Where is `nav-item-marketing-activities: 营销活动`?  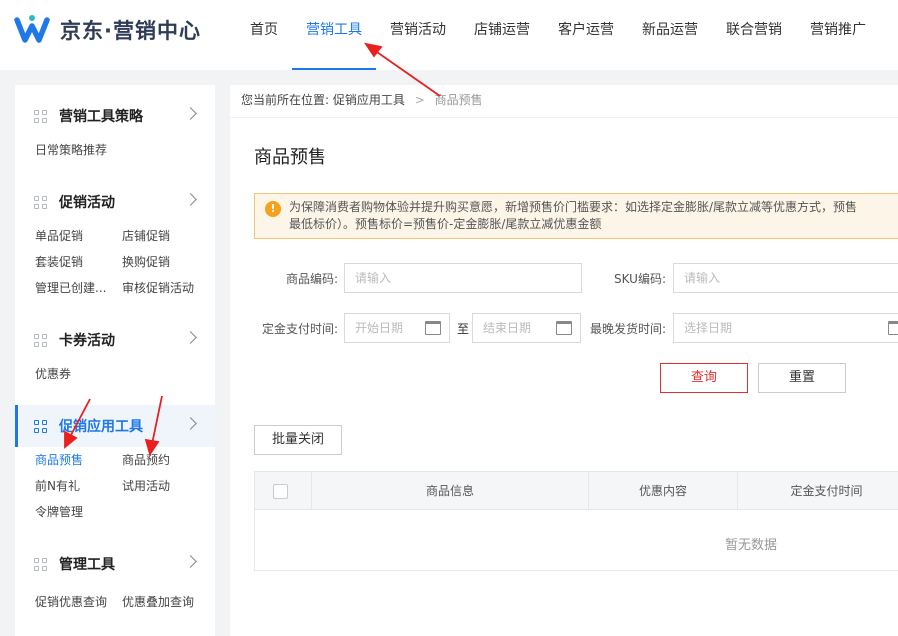 nav-item-marketing-activities: 营销活动 is located at coordinates (418, 35).